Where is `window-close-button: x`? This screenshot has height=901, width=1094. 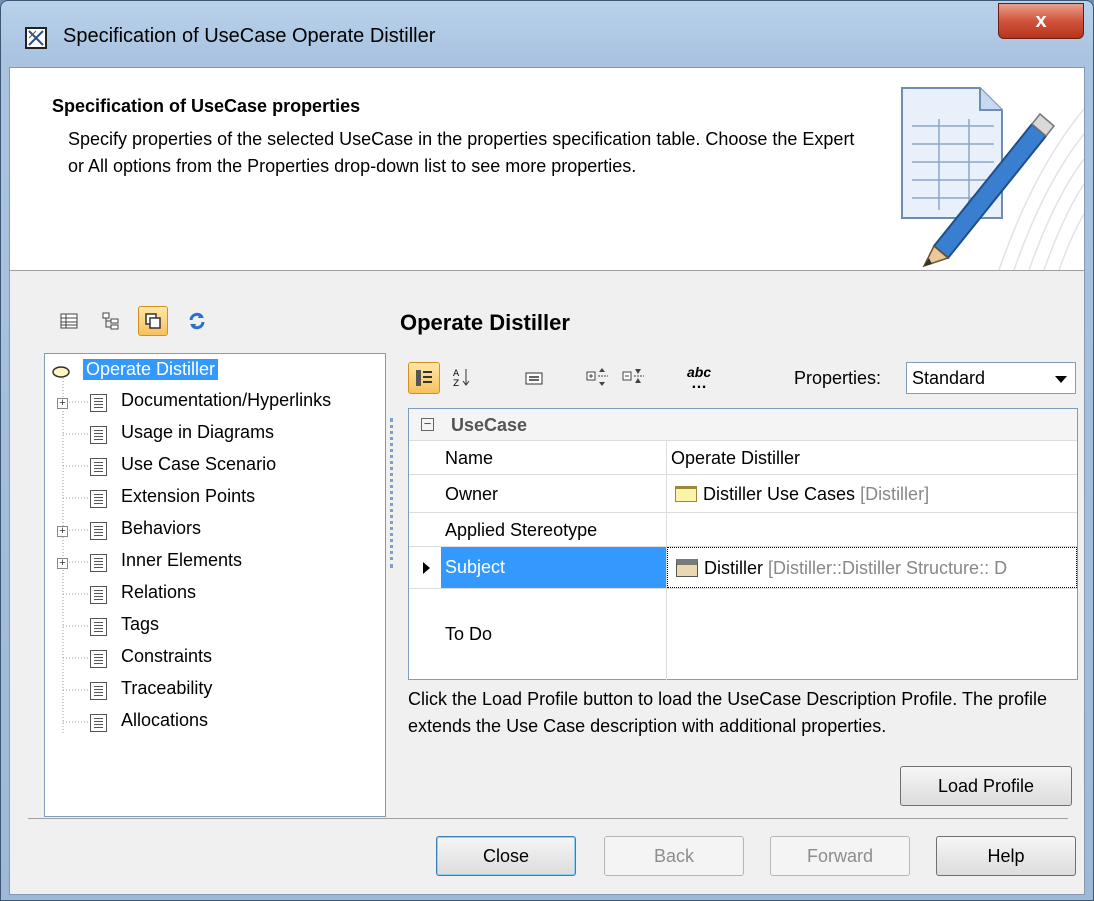
window-close-button: x is located at coordinates (1041, 21).